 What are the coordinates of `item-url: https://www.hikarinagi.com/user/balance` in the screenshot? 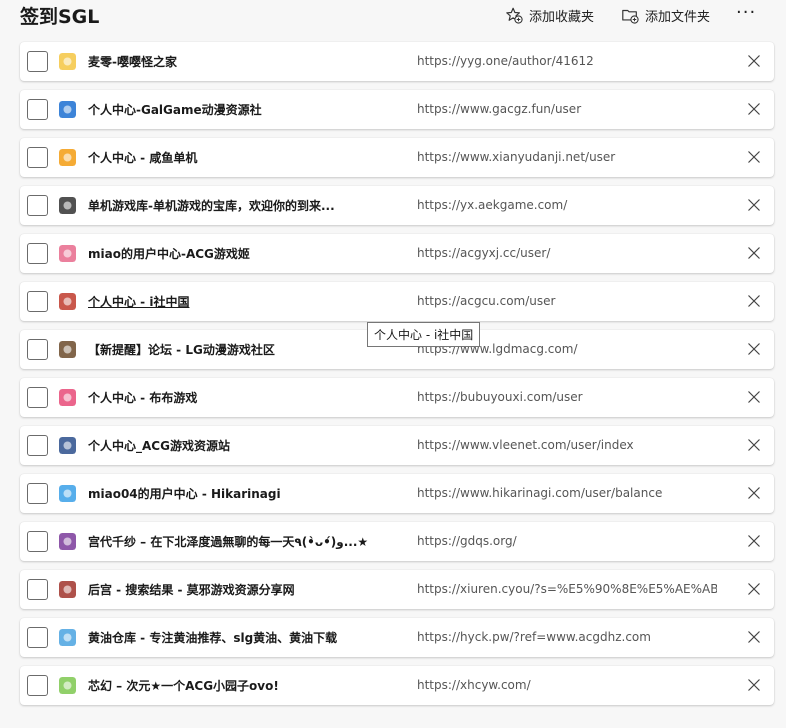 It's located at (540, 493).